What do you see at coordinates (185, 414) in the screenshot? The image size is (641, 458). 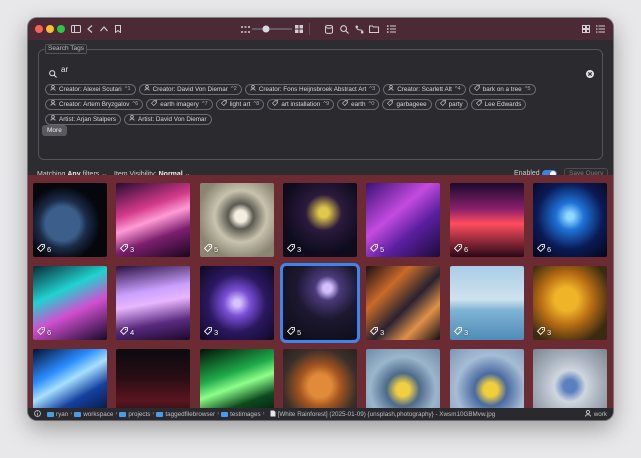 I see `breadcrumb-folder: taggedfilebrowser` at bounding box center [185, 414].